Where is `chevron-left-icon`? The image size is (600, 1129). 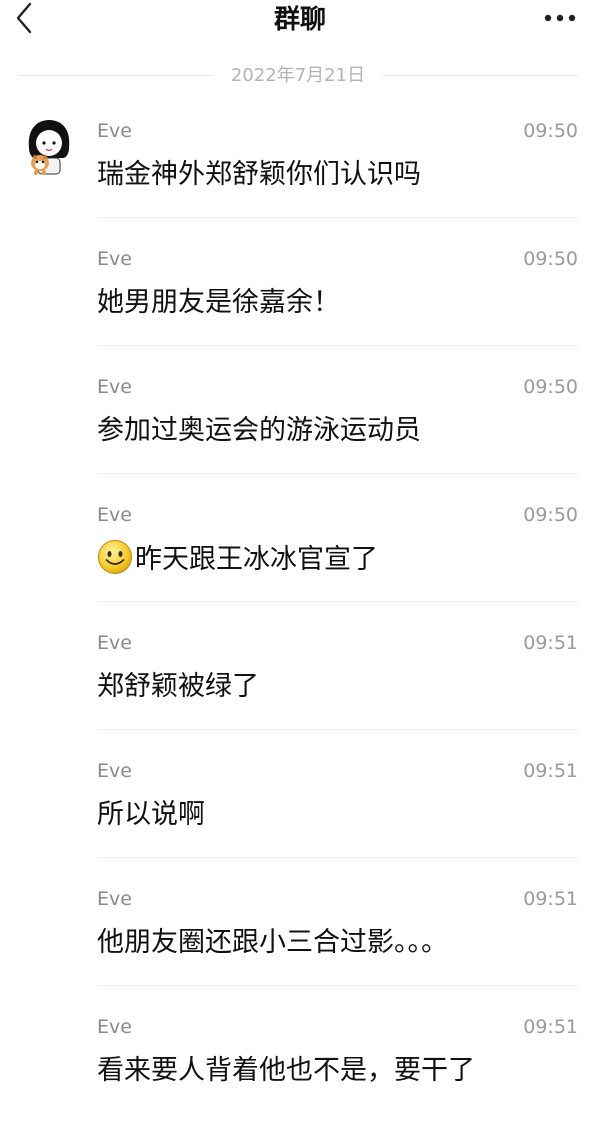
chevron-left-icon is located at coordinates (24, 18).